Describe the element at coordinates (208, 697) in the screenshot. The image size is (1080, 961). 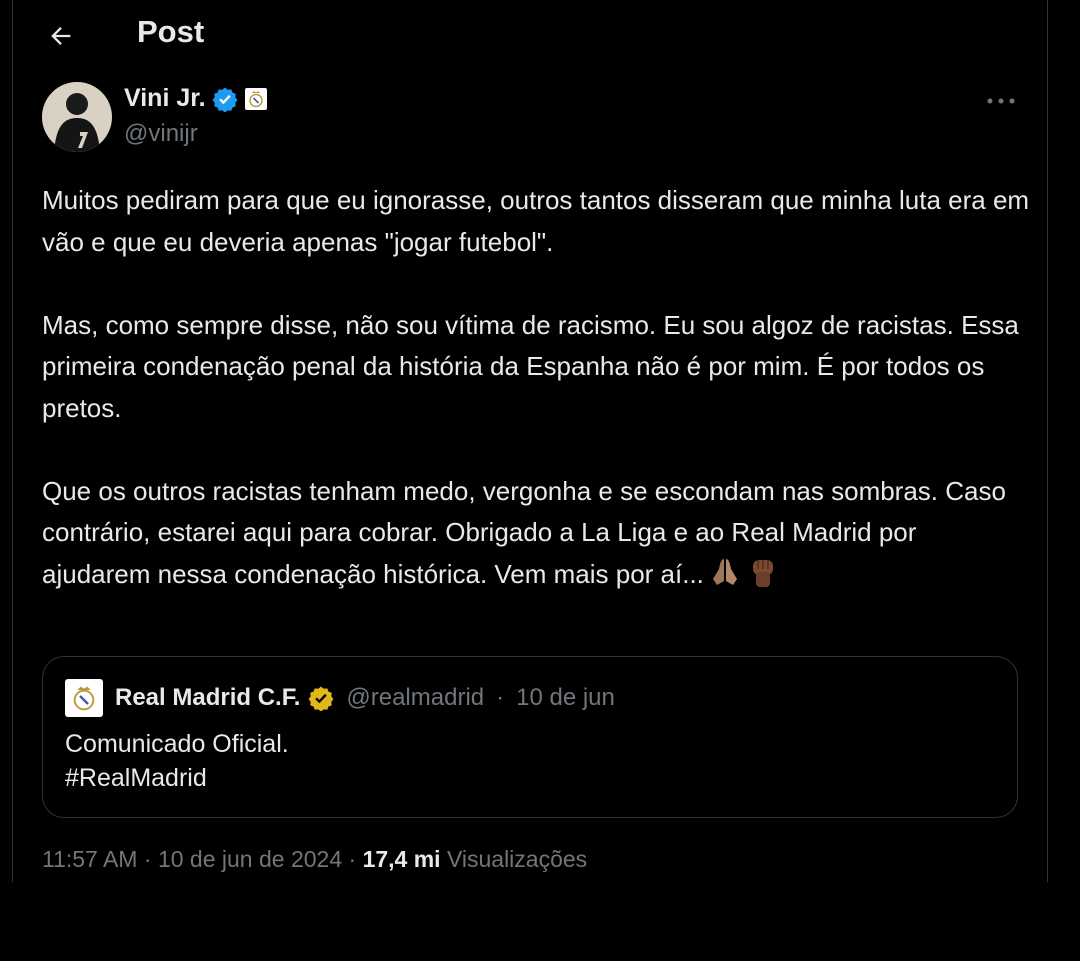
I see `quoted-author-name: Real Madrid C.F.` at that location.